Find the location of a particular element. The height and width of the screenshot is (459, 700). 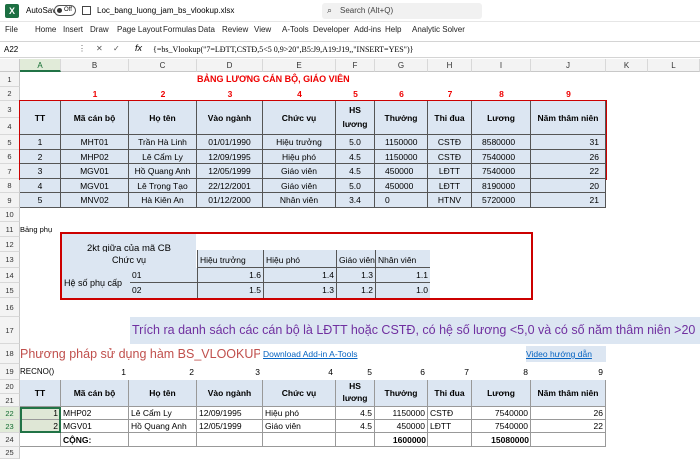

column-header-C: C is located at coordinates (163, 65).